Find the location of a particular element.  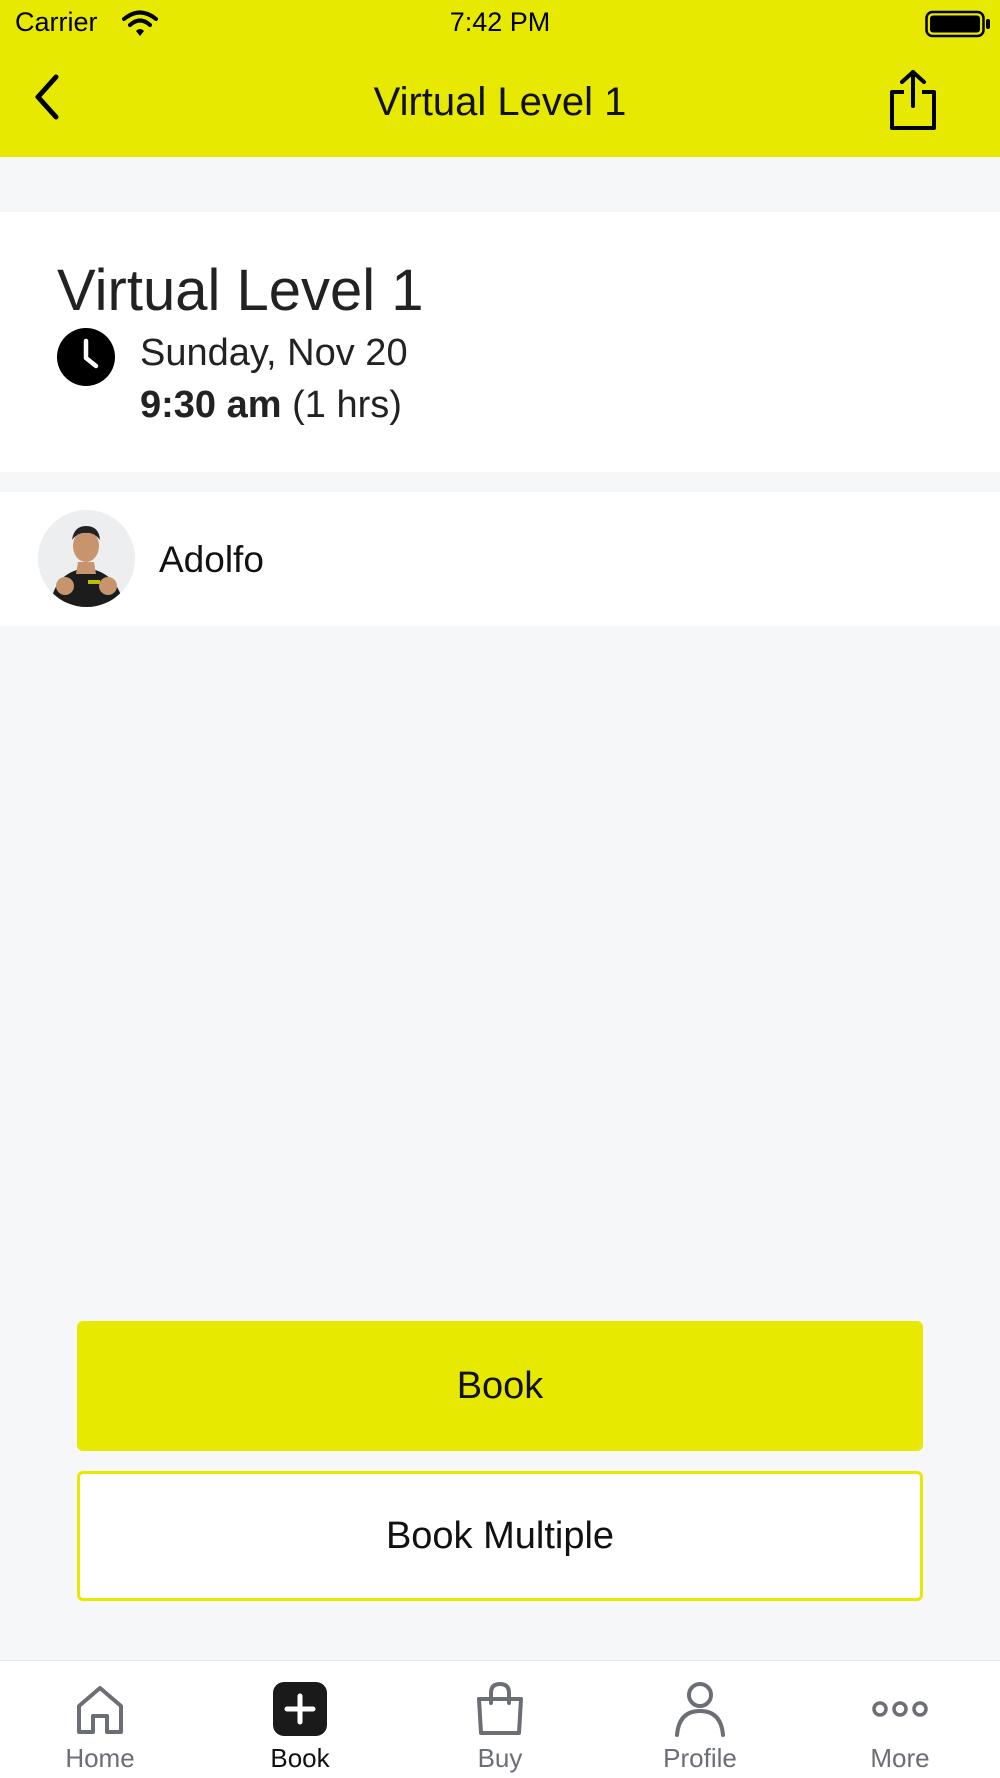

tab-bar: Home Book Buy Profile More is located at coordinates (500, 1719).